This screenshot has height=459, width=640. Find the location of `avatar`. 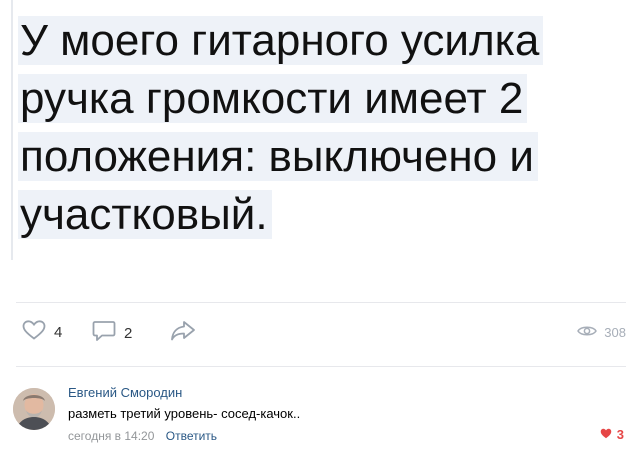

avatar is located at coordinates (34, 409).